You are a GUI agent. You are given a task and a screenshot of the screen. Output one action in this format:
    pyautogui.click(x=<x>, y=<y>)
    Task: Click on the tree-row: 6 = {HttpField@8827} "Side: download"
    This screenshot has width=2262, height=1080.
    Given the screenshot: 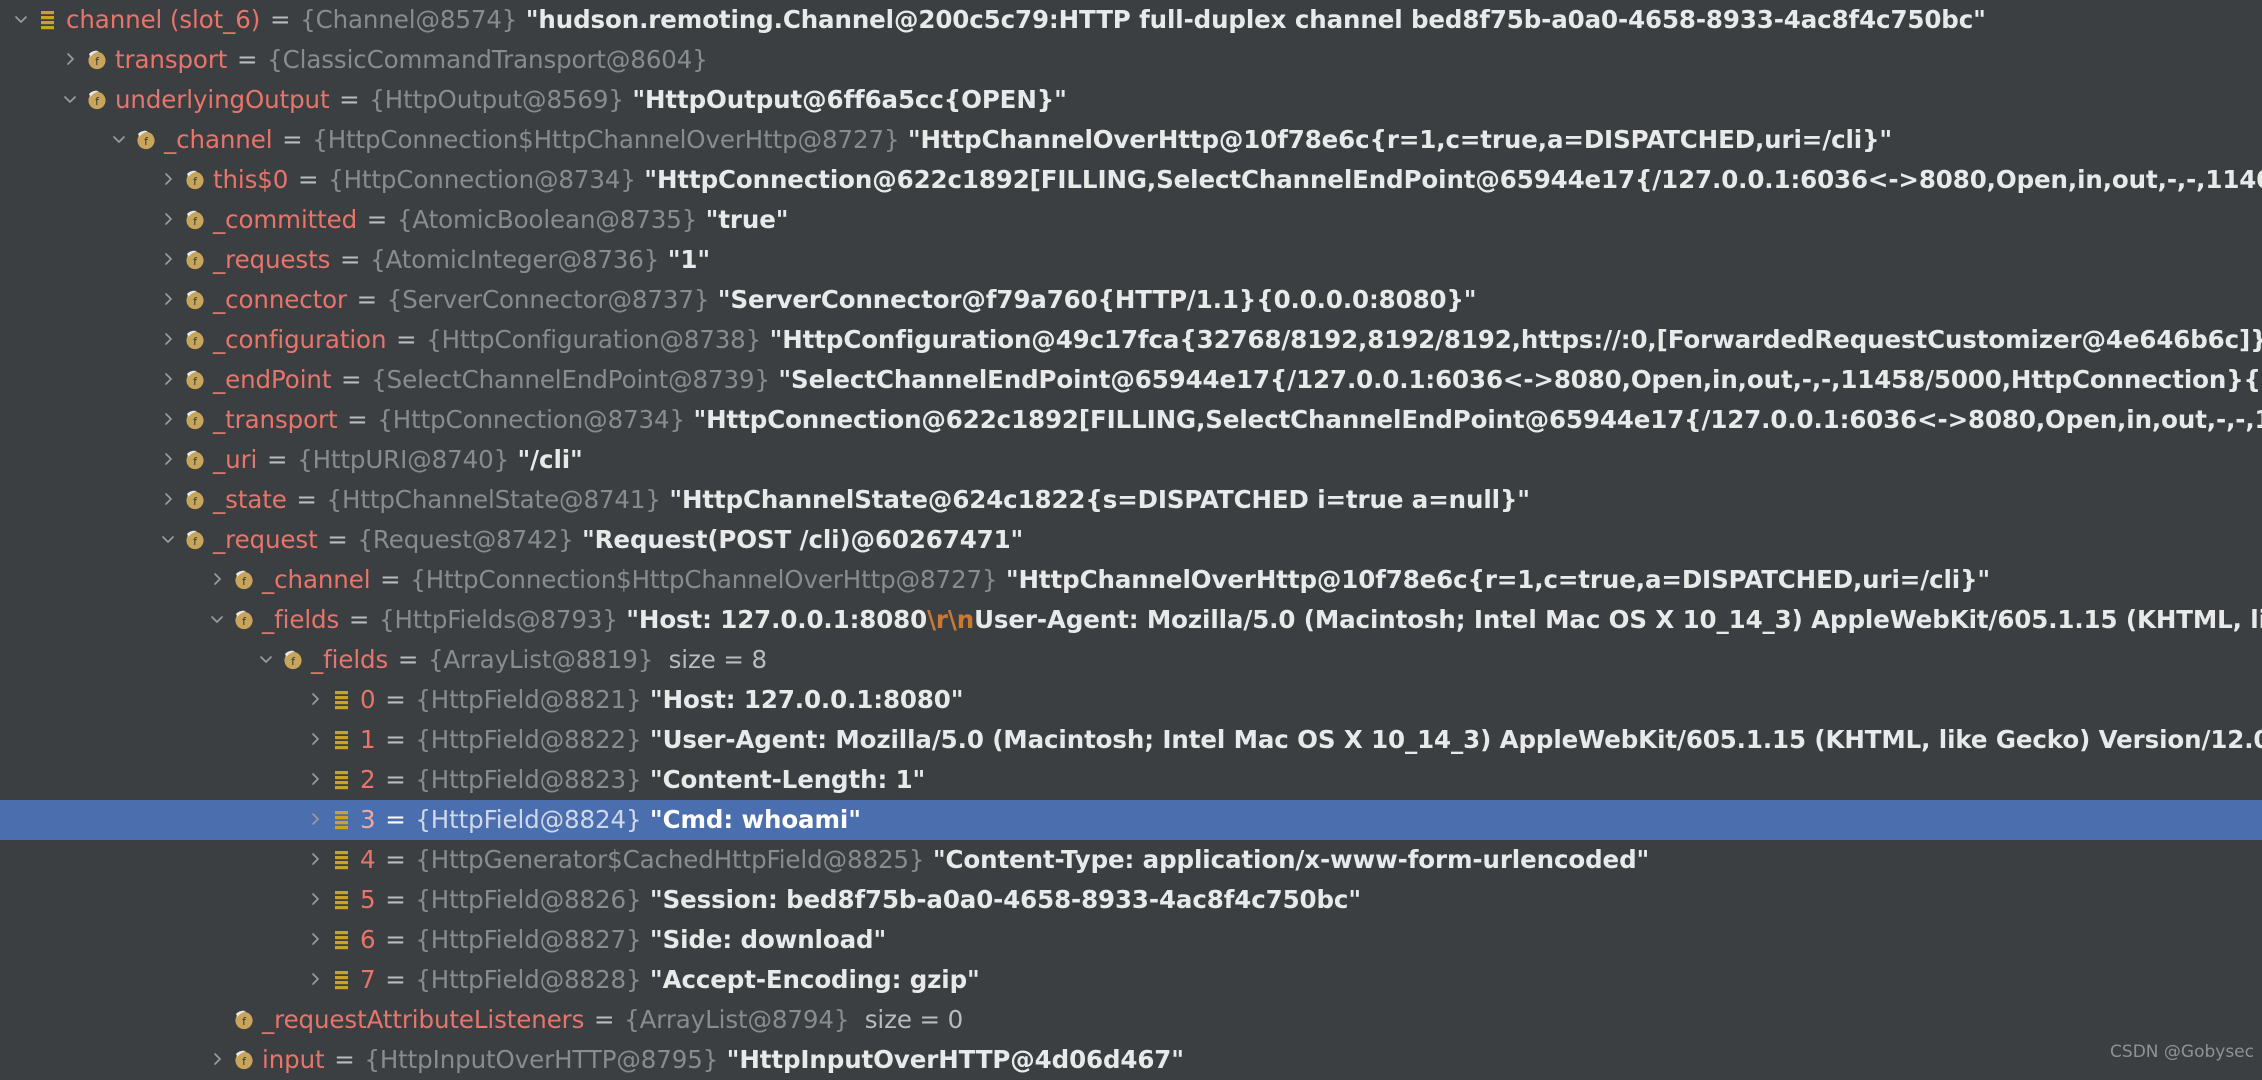 What is the action you would take?
    pyautogui.click(x=1131, y=940)
    